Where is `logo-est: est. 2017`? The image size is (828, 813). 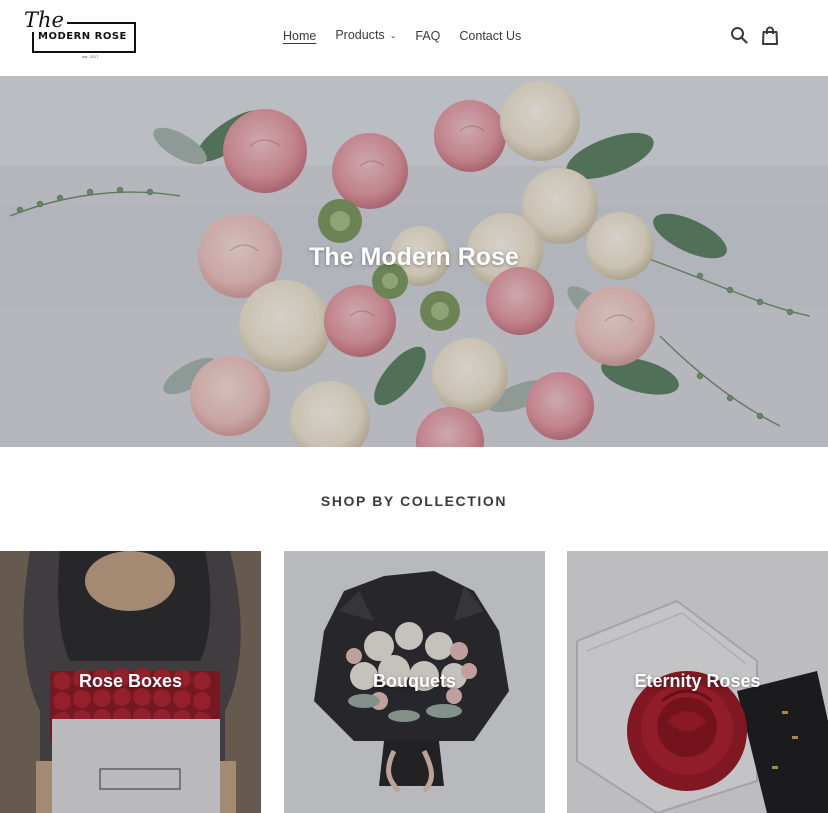 logo-est: est. 2017 is located at coordinates (90, 56).